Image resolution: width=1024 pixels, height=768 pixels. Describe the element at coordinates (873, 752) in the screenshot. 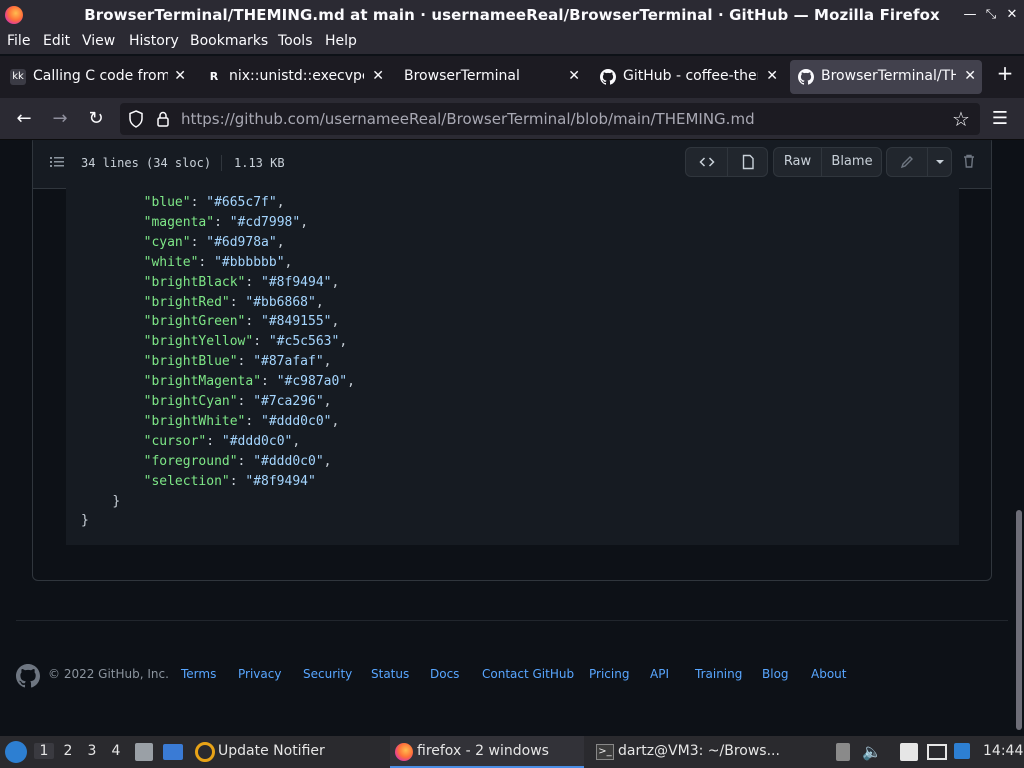

I see `volume-icon: 🔈` at that location.